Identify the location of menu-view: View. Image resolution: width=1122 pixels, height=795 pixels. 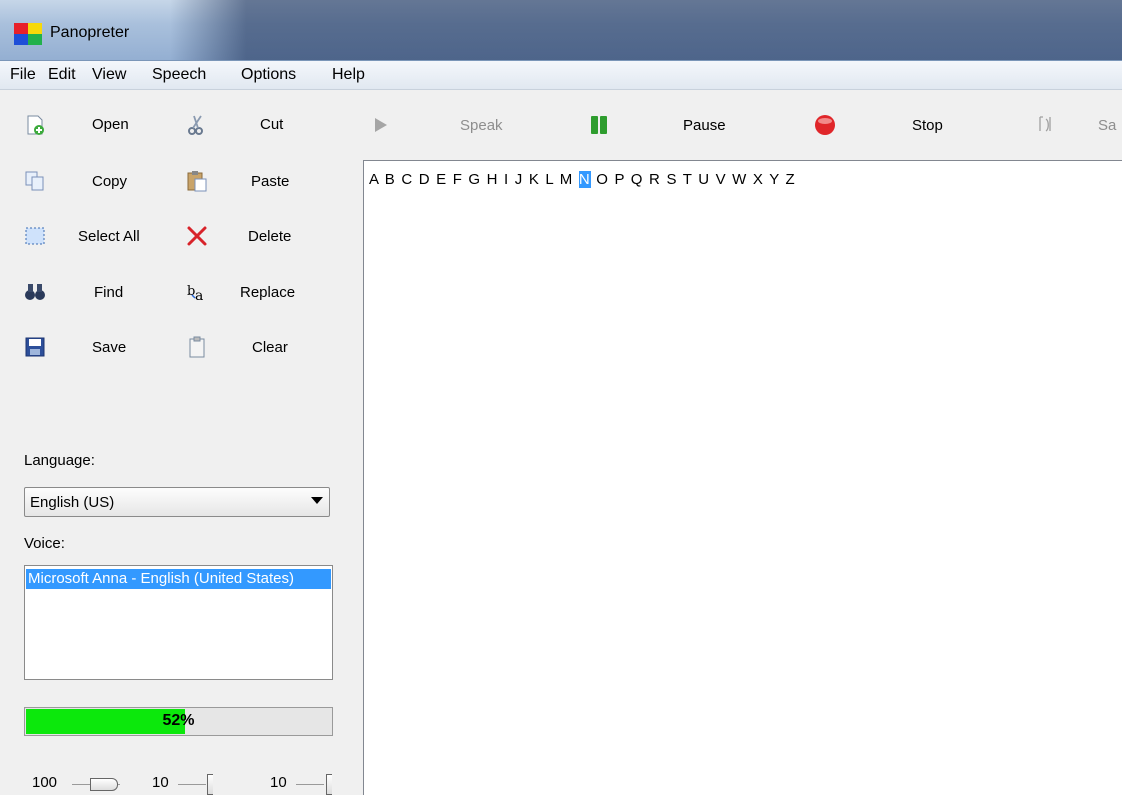
(109, 75).